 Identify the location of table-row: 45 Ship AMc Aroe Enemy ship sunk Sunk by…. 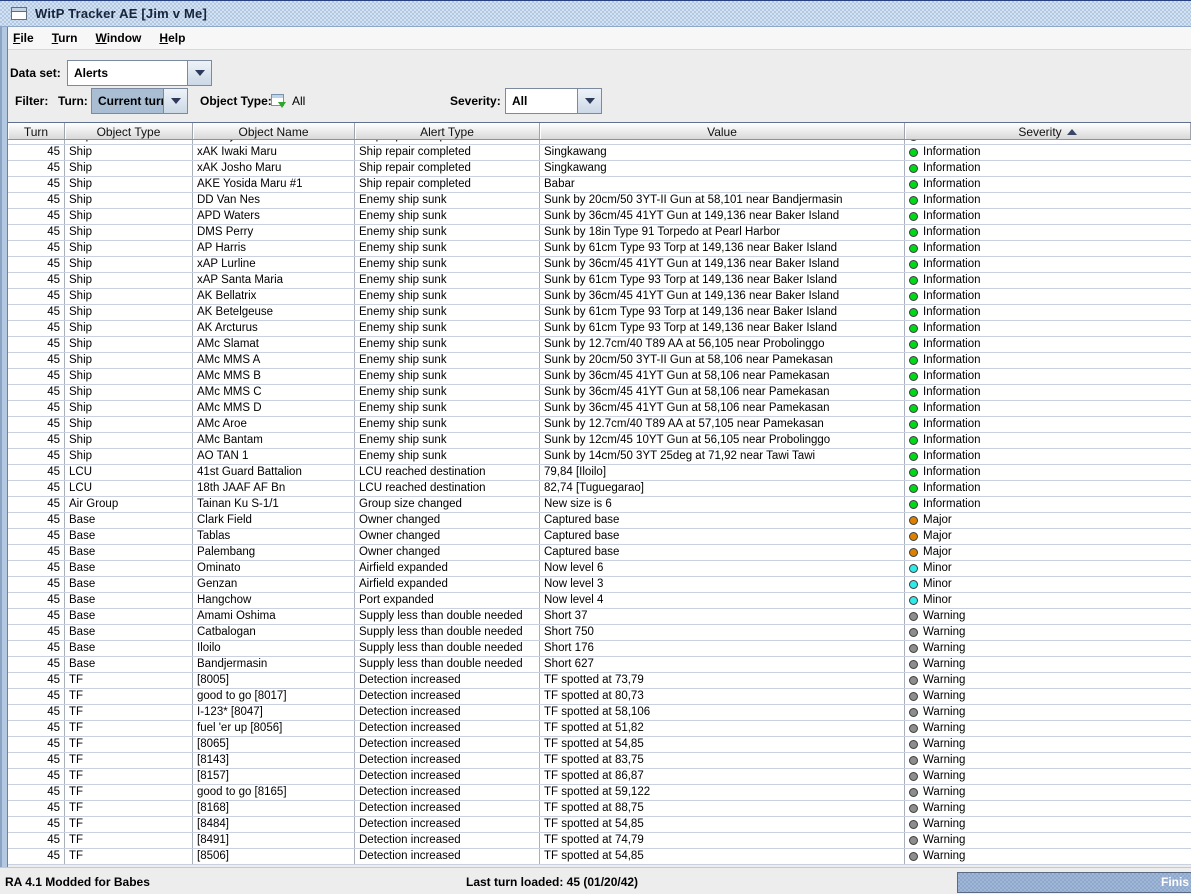
(599, 425).